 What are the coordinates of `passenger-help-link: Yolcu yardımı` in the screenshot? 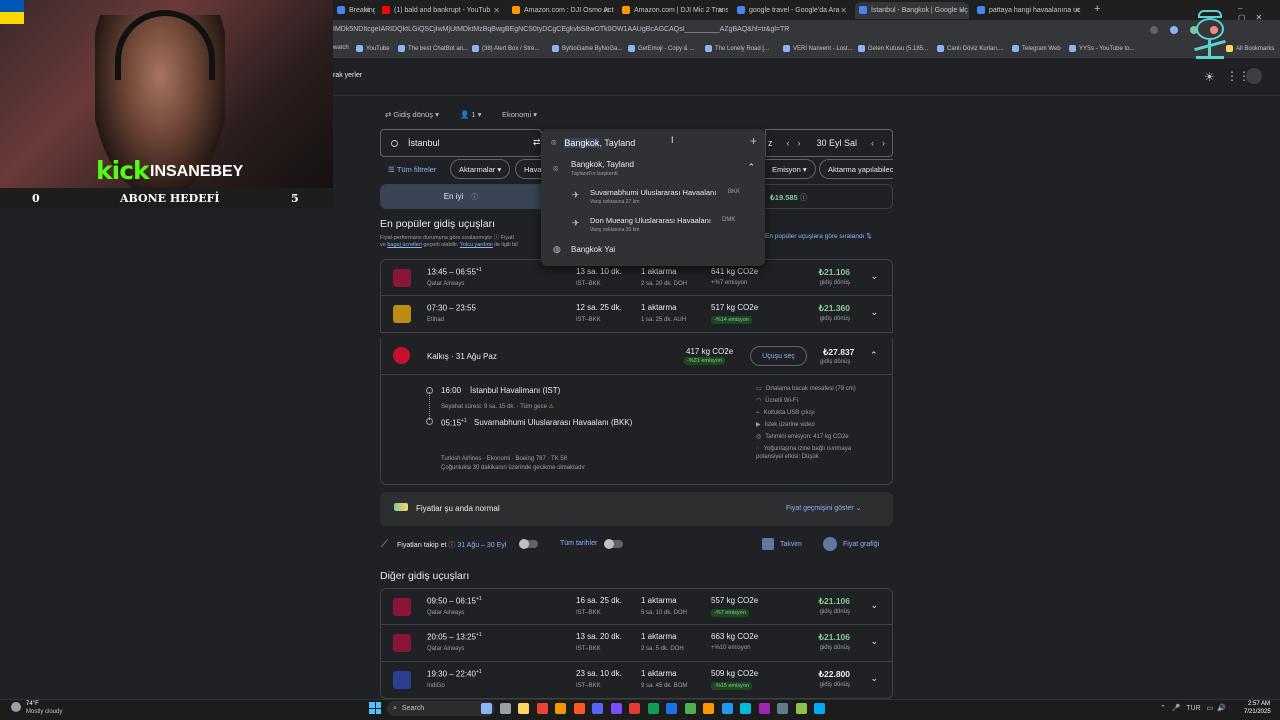 It's located at (476, 245).